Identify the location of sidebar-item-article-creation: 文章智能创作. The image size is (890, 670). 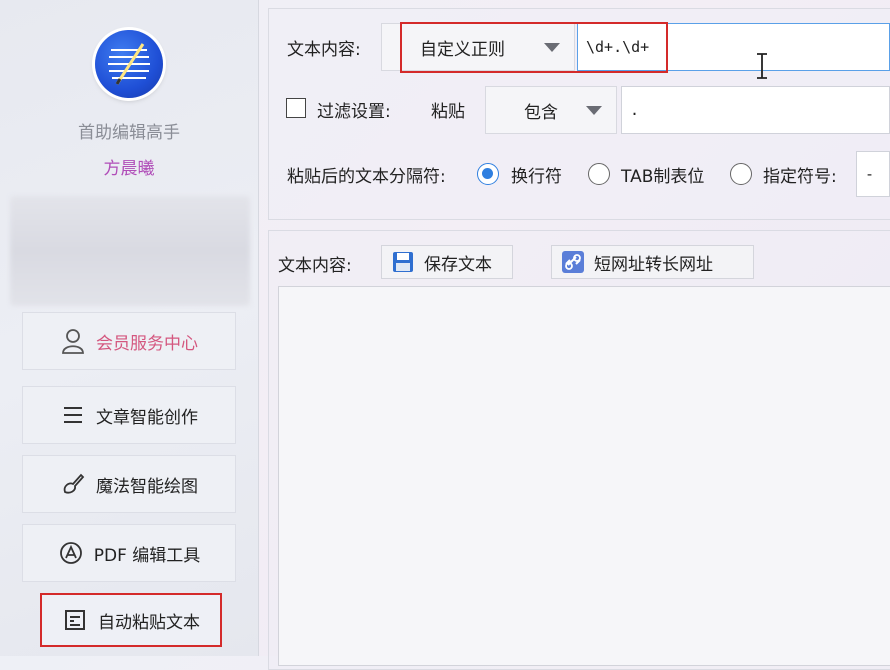
(129, 415).